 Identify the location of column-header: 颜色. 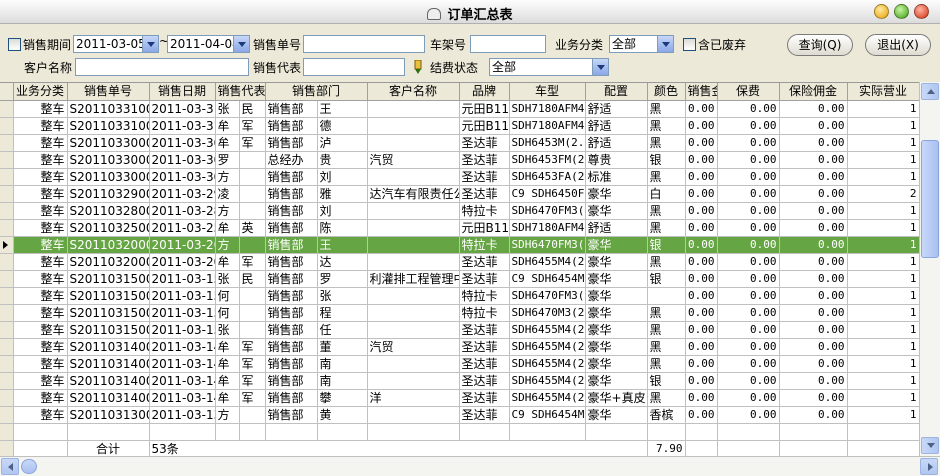
(666, 92).